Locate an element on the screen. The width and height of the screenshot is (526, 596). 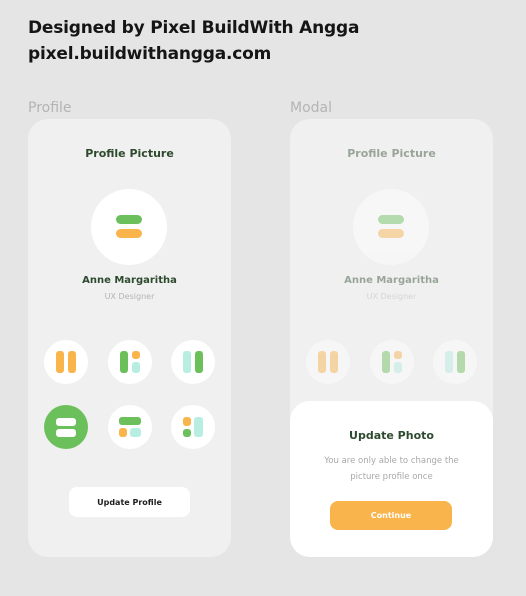
avatar-option-green-white-bars is located at coordinates (66, 427).